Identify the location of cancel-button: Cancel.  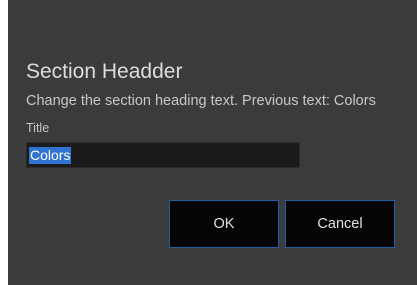
(340, 224).